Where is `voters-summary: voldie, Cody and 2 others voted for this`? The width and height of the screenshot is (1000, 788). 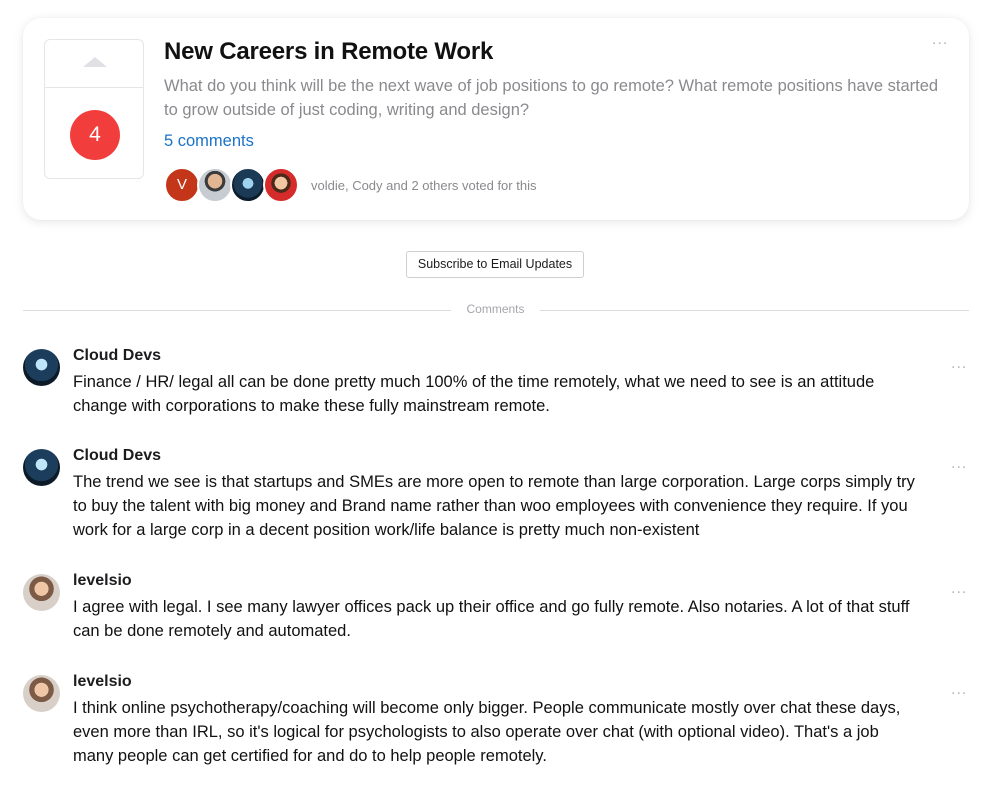
voters-summary: voldie, Cody and 2 others voted for this is located at coordinates (424, 185).